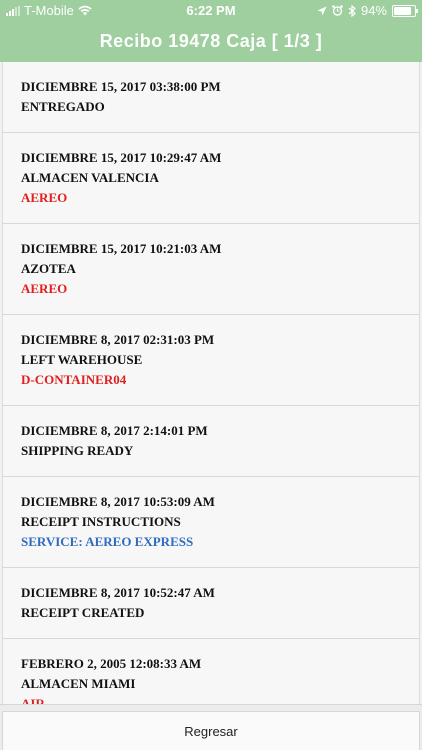 The image size is (422, 750). I want to click on page-title: Recibo 19478 Caja [ 1/3 ], so click(211, 41).